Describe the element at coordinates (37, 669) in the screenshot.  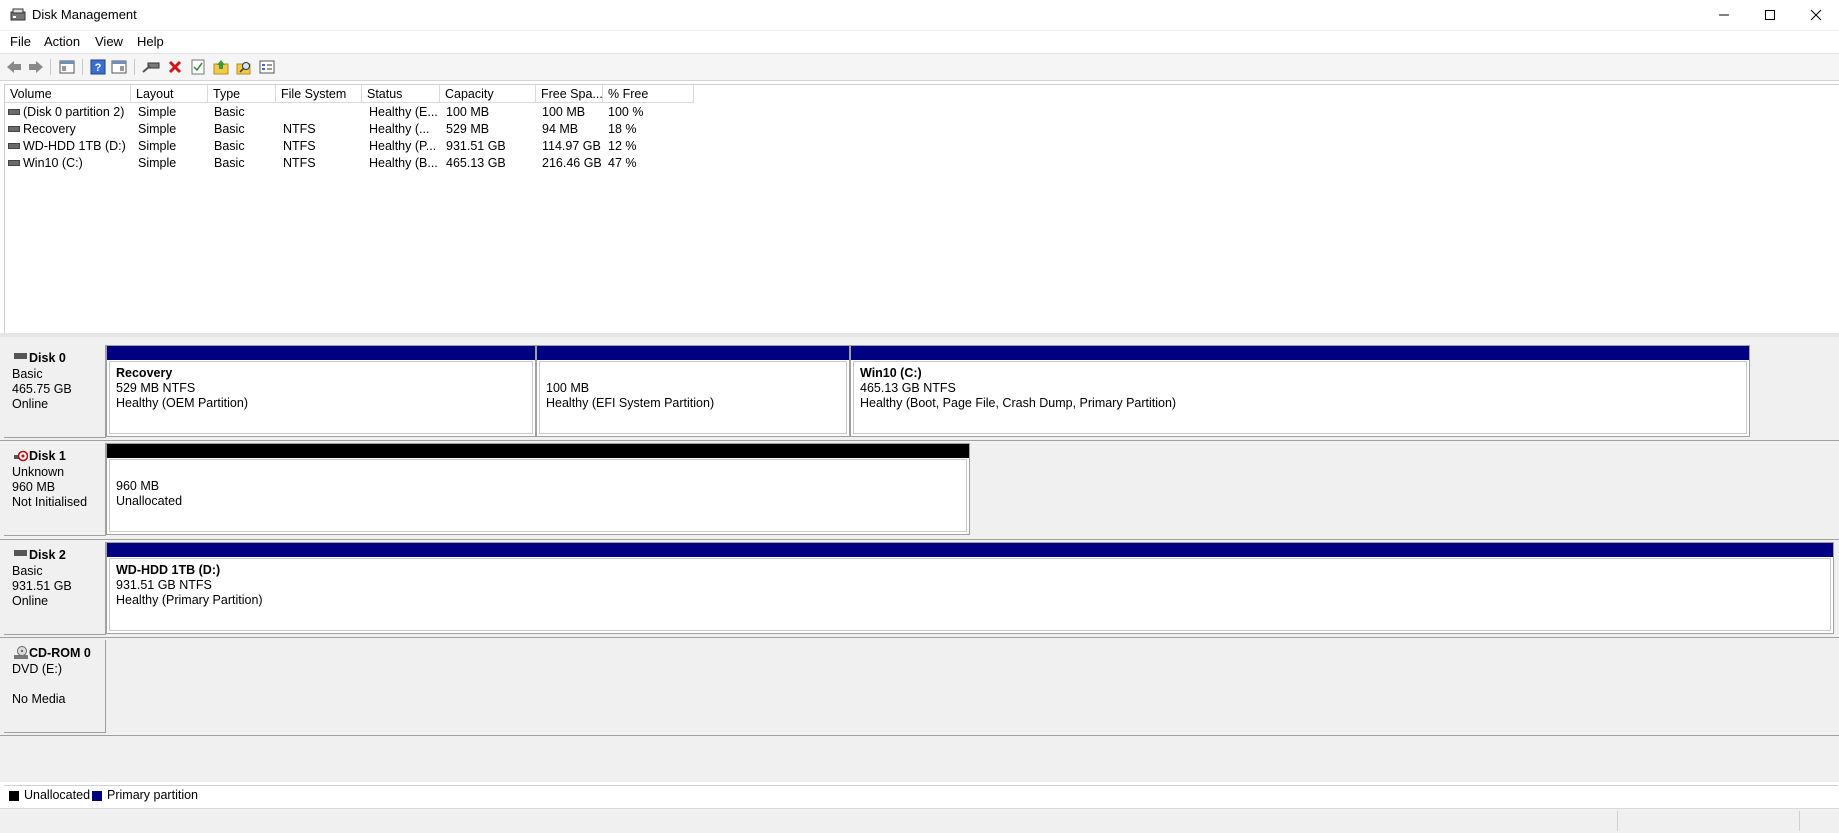
I see `disk-type: DVD (E:)` at that location.